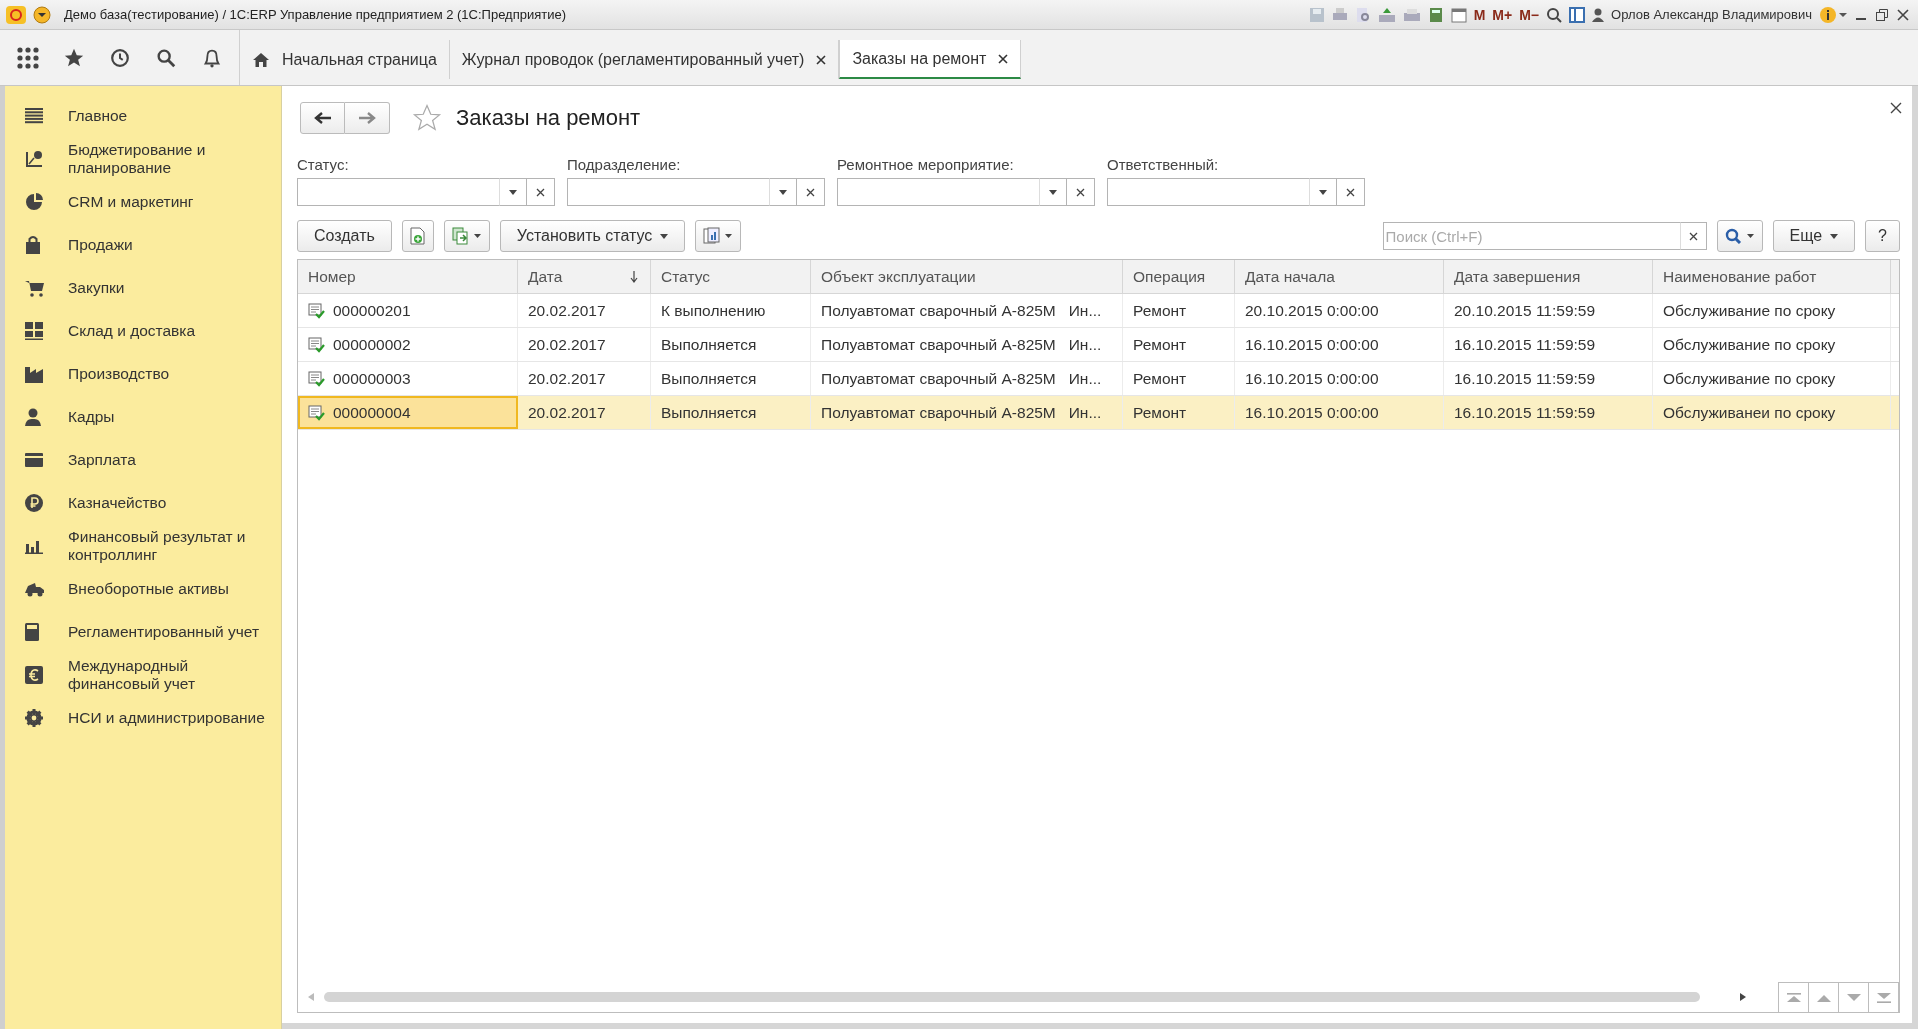 This screenshot has height=1029, width=1918. I want to click on column-header: Объект эксплуатации, so click(967, 276).